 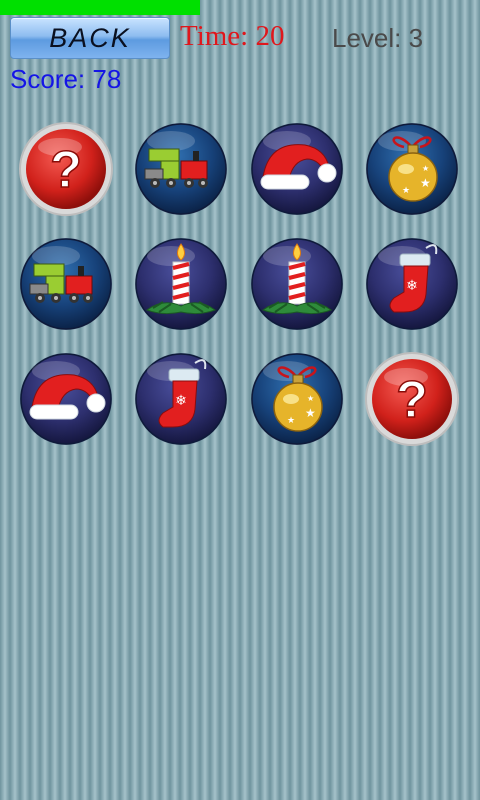 What do you see at coordinates (232, 36) in the screenshot?
I see `time-display: Time: 20` at bounding box center [232, 36].